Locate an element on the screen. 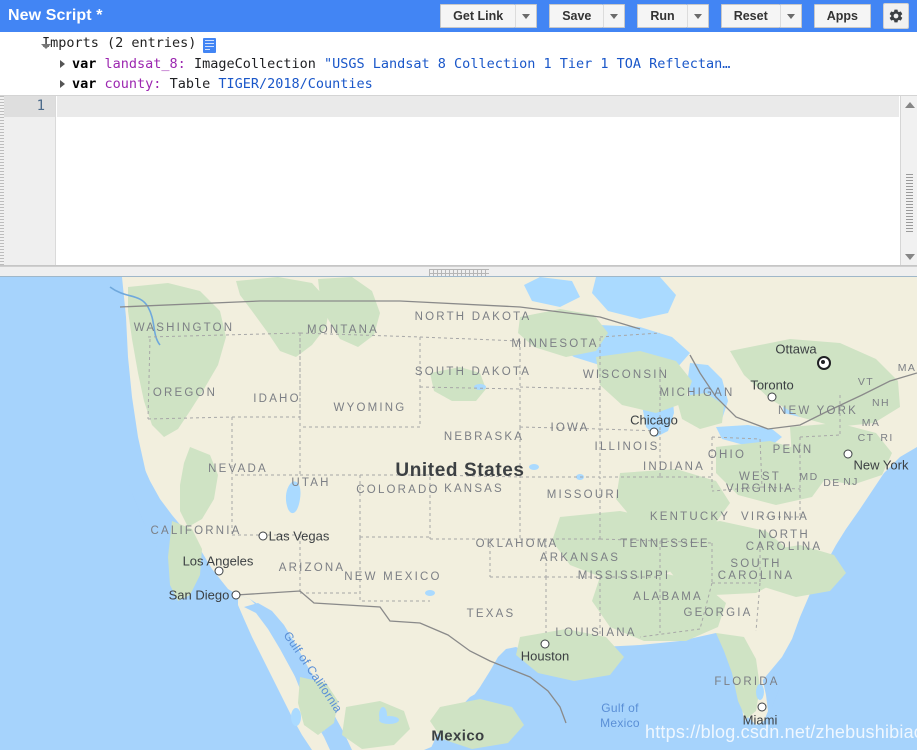 The image size is (917, 750). imports-header: Imports (2 entries) is located at coordinates (458, 43).